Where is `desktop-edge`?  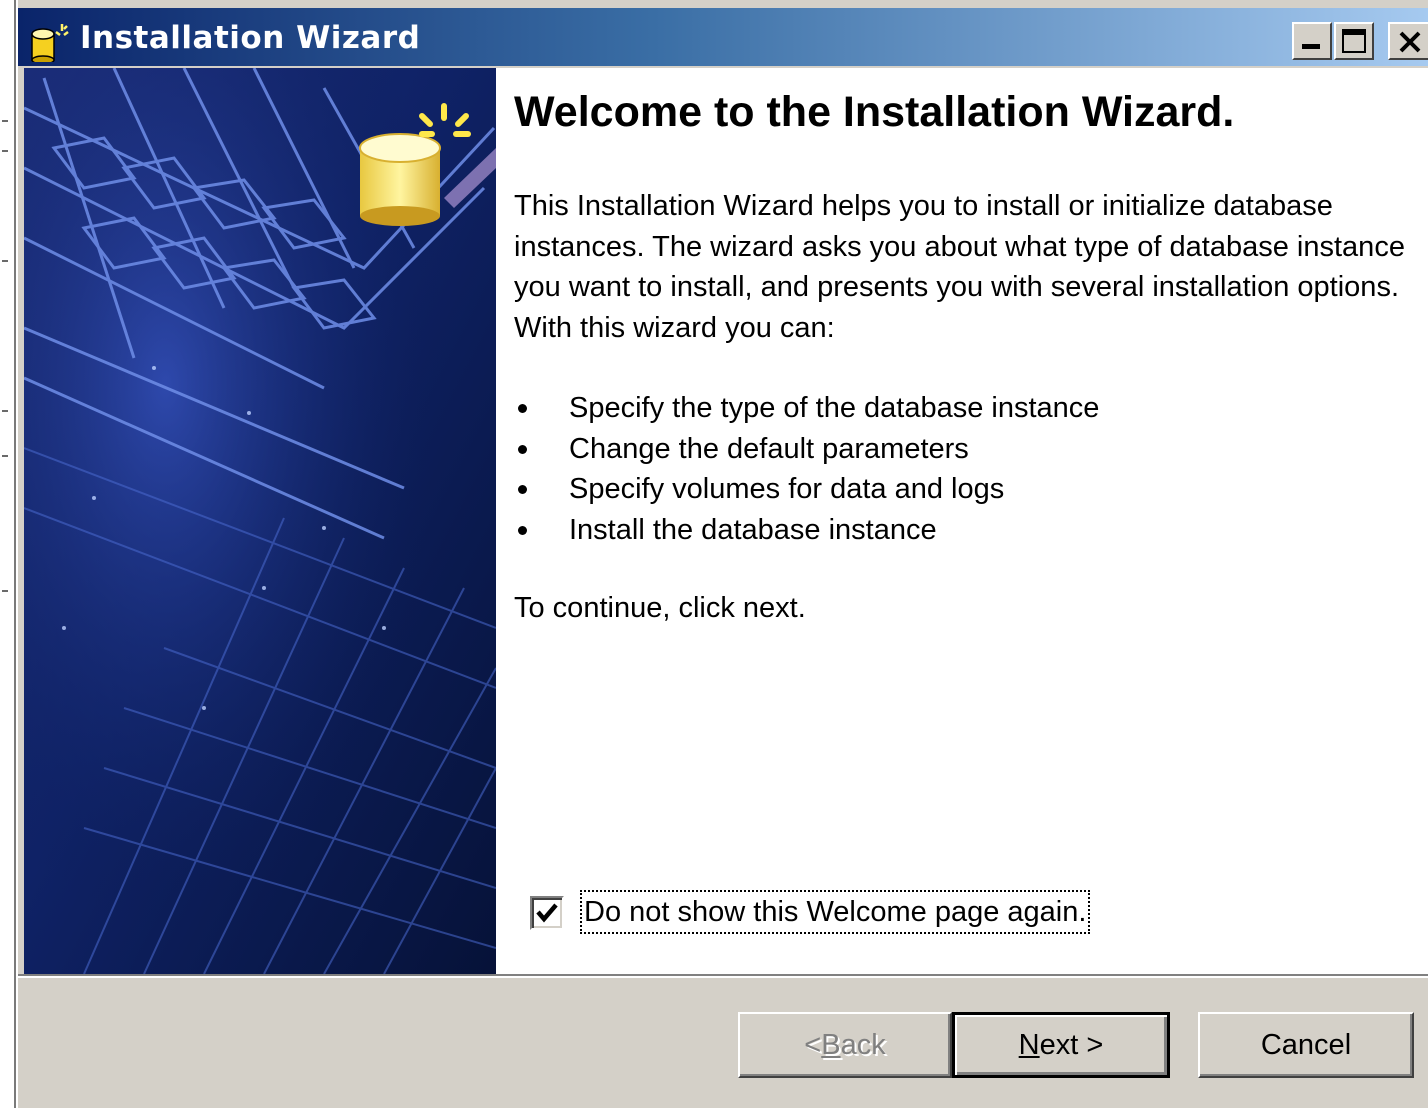 desktop-edge is located at coordinates (8, 554).